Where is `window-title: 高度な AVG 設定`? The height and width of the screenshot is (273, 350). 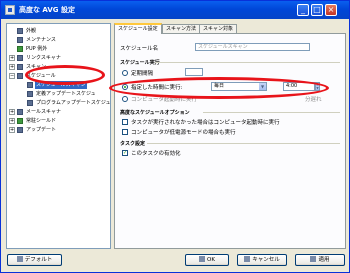
window-title: 高度な AVG 設定 is located at coordinates (47, 10).